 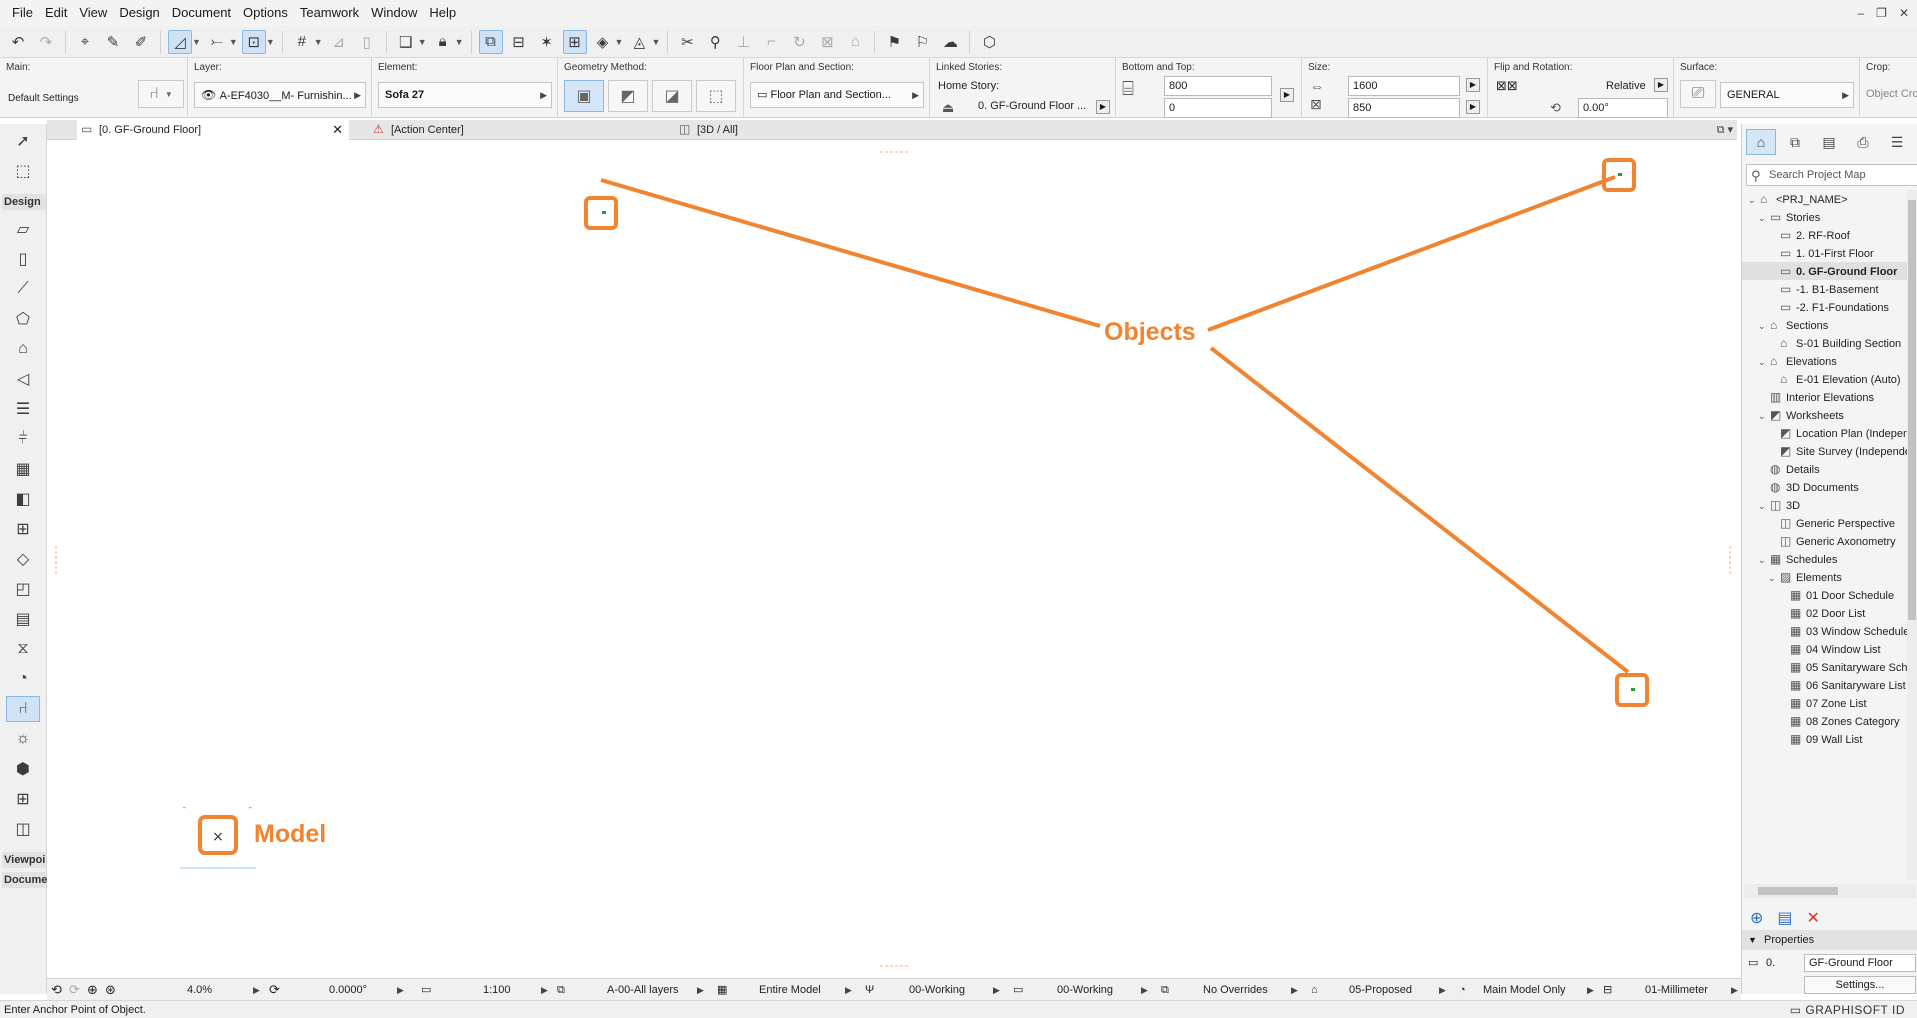 What do you see at coordinates (1897, 142) in the screenshot?
I see `navigator-menu-icon: ☰` at bounding box center [1897, 142].